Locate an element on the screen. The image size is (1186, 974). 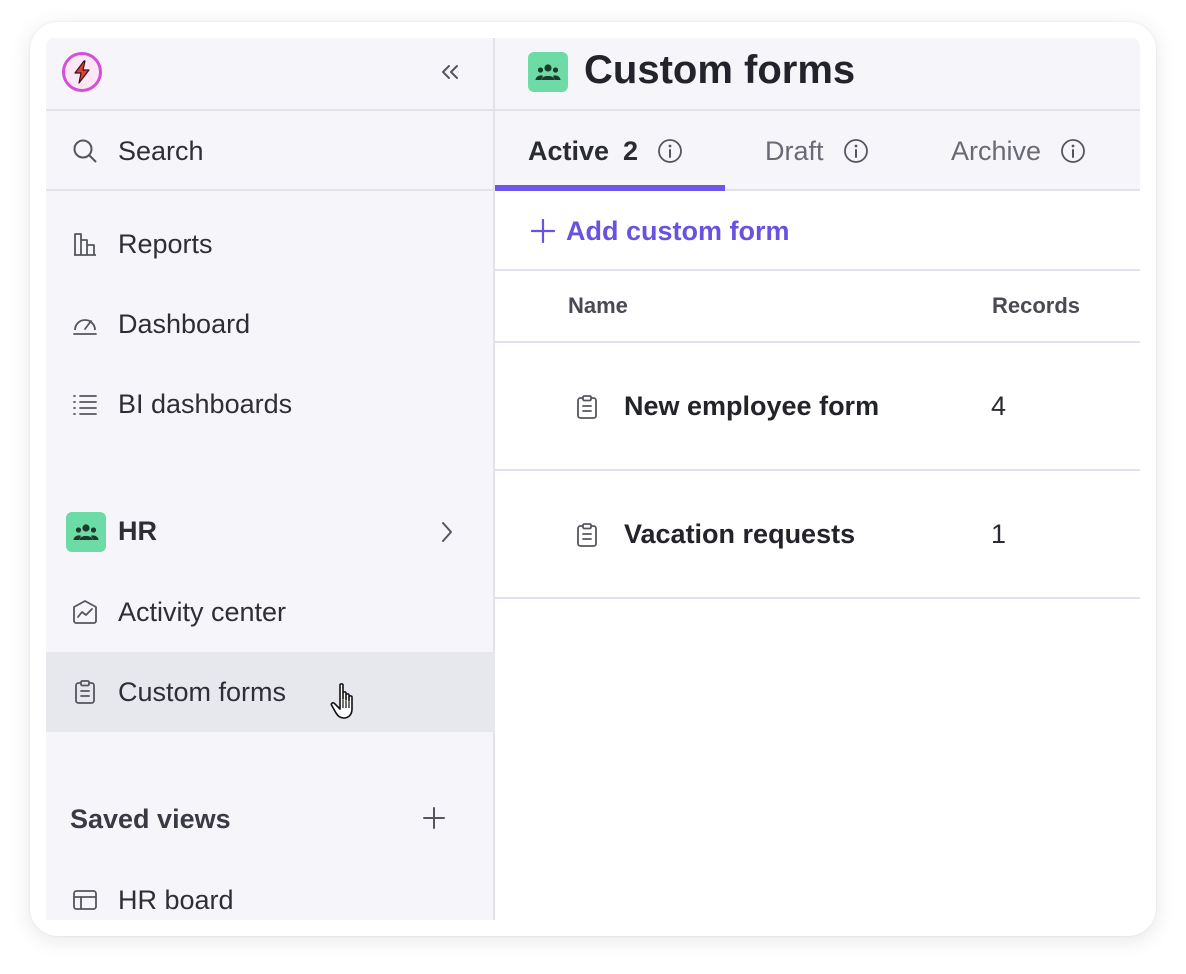
app-logo is located at coordinates (82, 72).